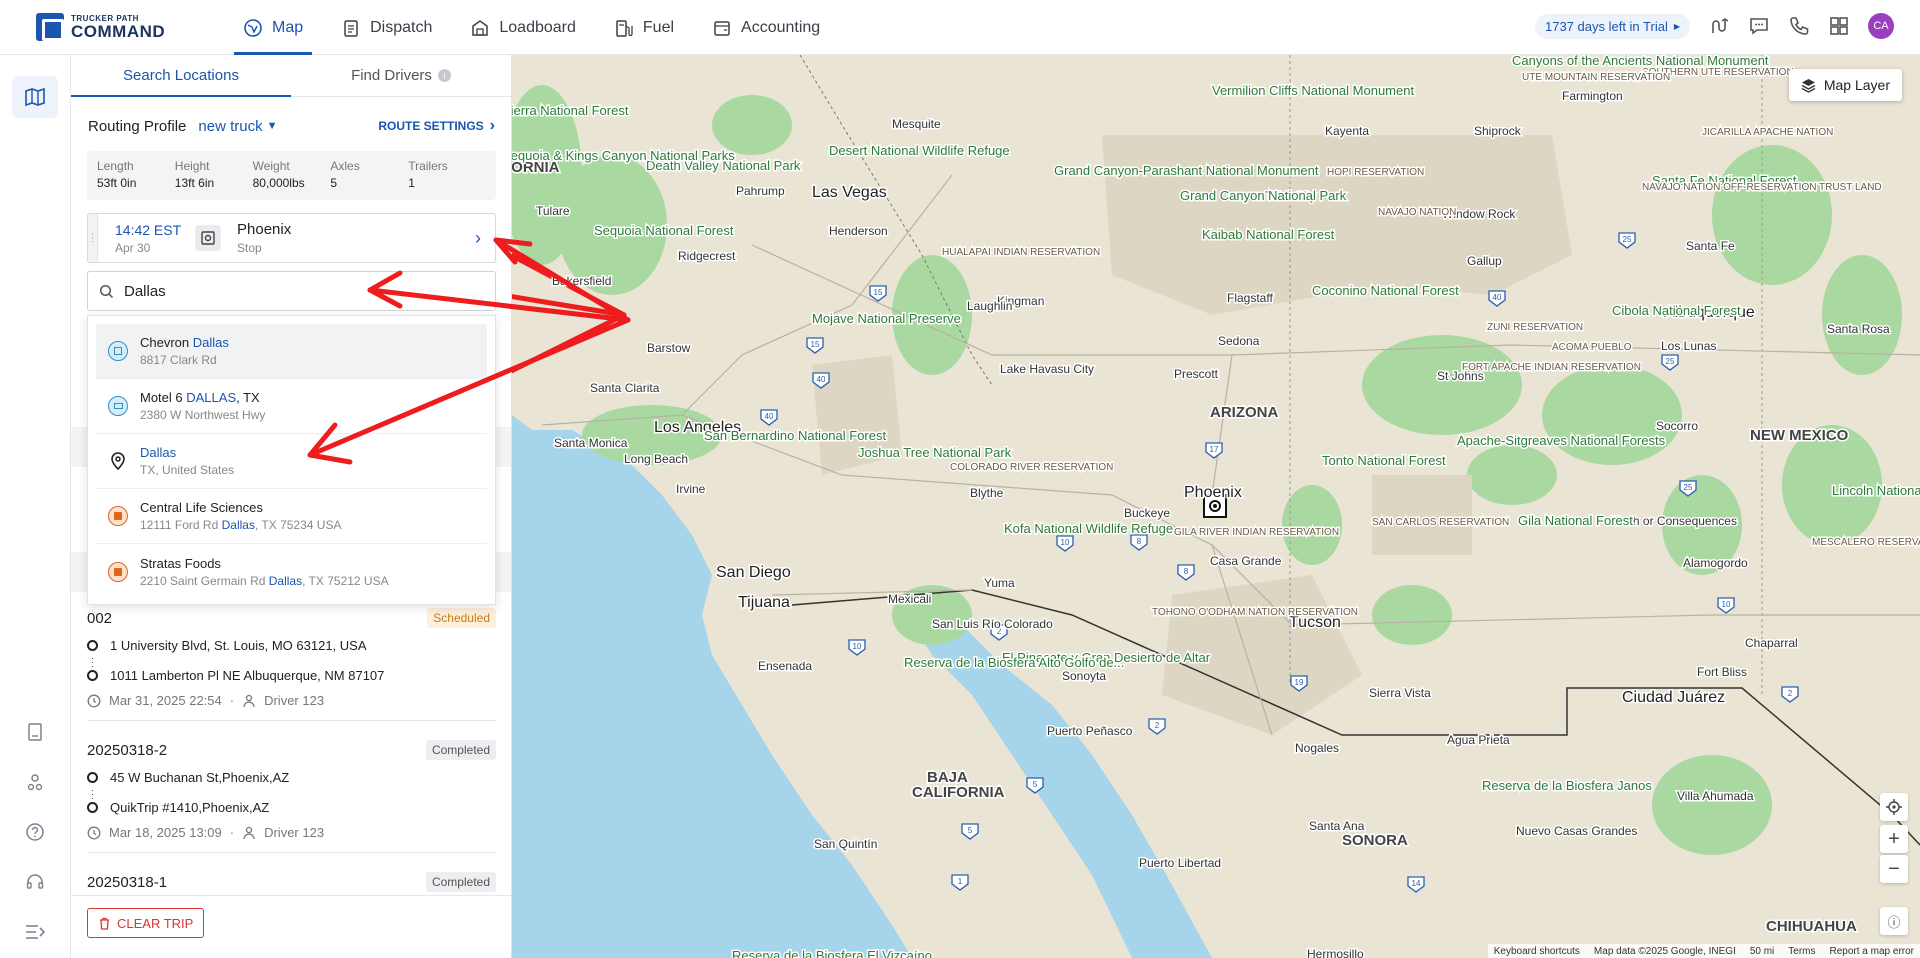 This screenshot has width=1920, height=958. What do you see at coordinates (1196, 374) in the screenshot?
I see `map-label-town: Prescott` at bounding box center [1196, 374].